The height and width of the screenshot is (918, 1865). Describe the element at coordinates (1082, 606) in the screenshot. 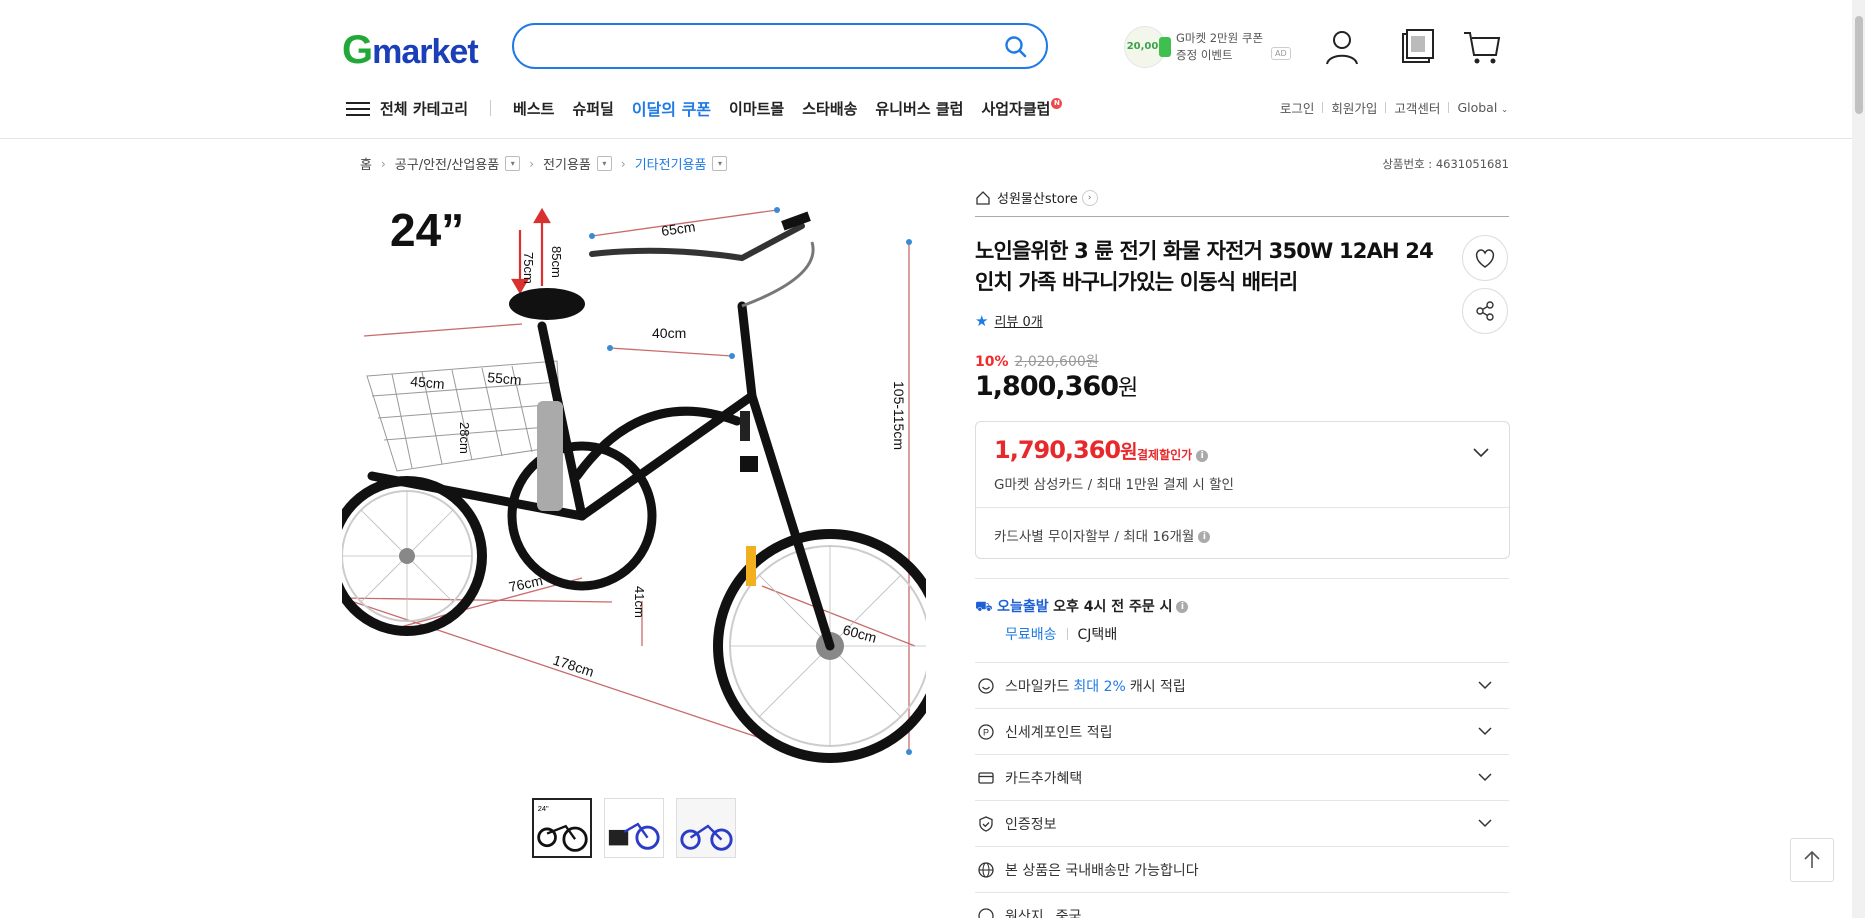

I see `shipping-today: ⛟ 오늘출발 오후 4시 전 주문 시i` at that location.